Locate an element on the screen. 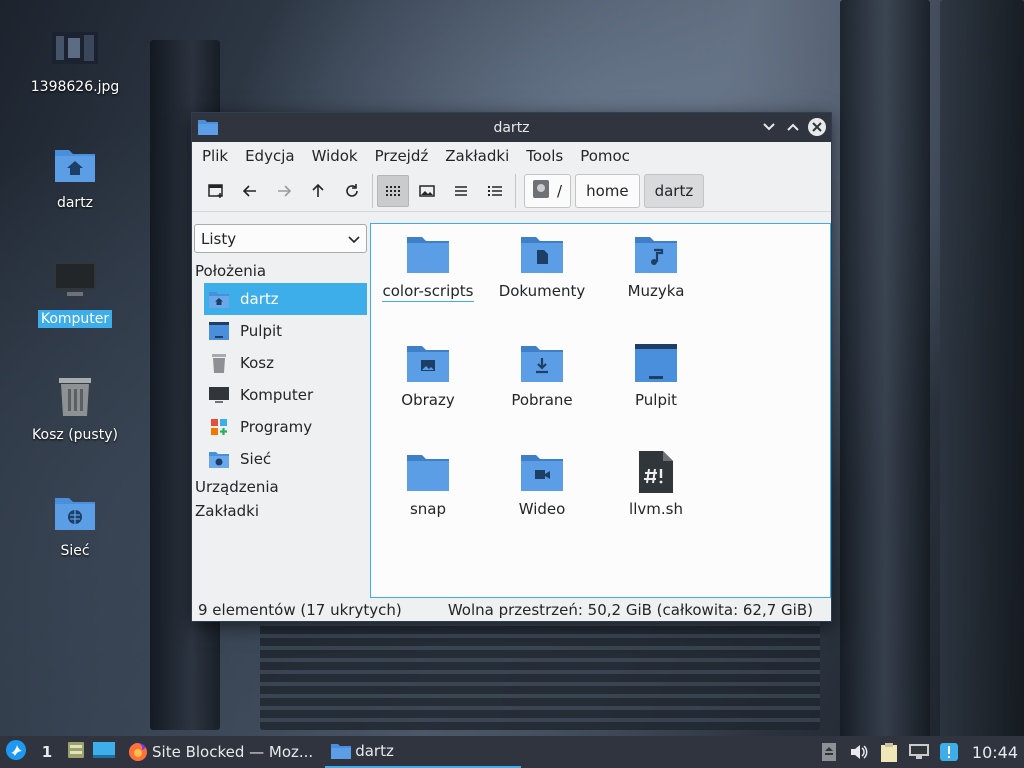  drive-icon is located at coordinates (541, 190).